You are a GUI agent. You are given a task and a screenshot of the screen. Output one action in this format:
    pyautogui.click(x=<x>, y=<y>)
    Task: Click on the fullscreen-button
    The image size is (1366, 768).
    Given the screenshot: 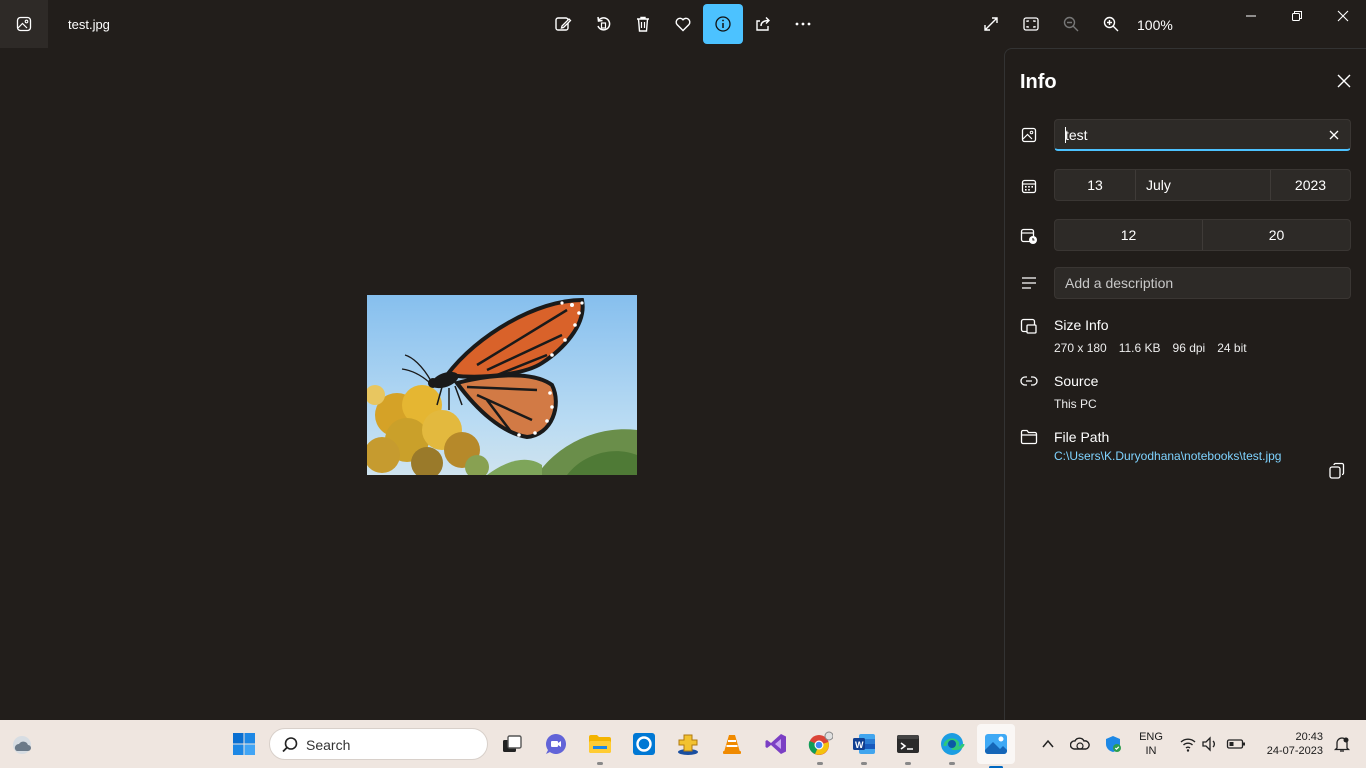 What is the action you would take?
    pyautogui.click(x=991, y=24)
    